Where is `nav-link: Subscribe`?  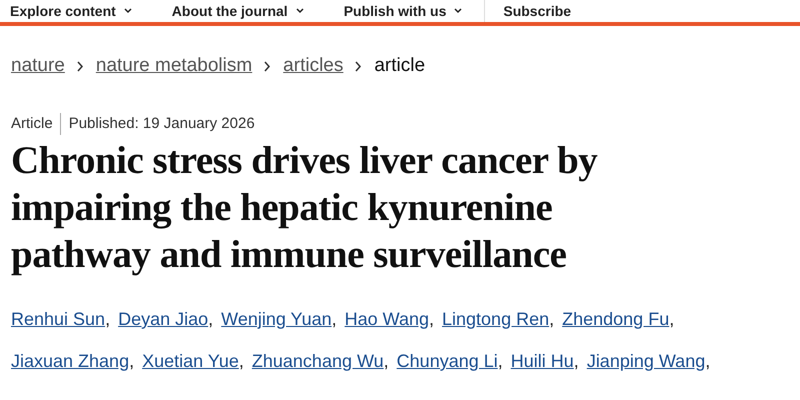 nav-link: Subscribe is located at coordinates (537, 11).